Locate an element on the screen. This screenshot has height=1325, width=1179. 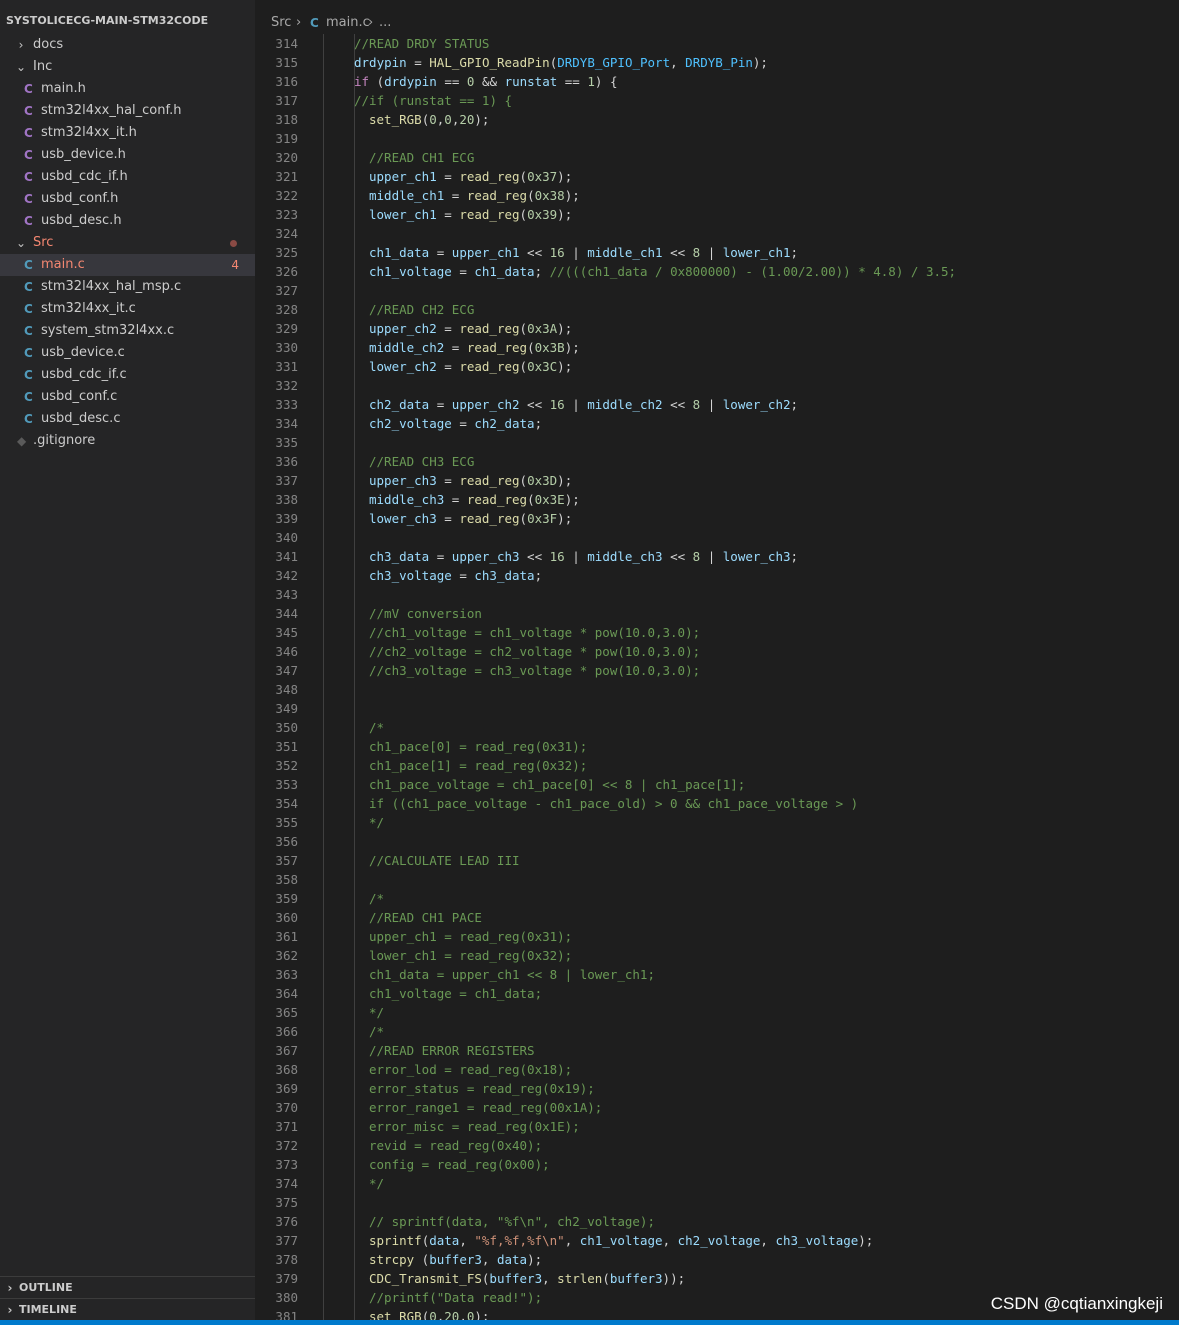
tree-file: ◆ .gitignore is located at coordinates (127, 441).